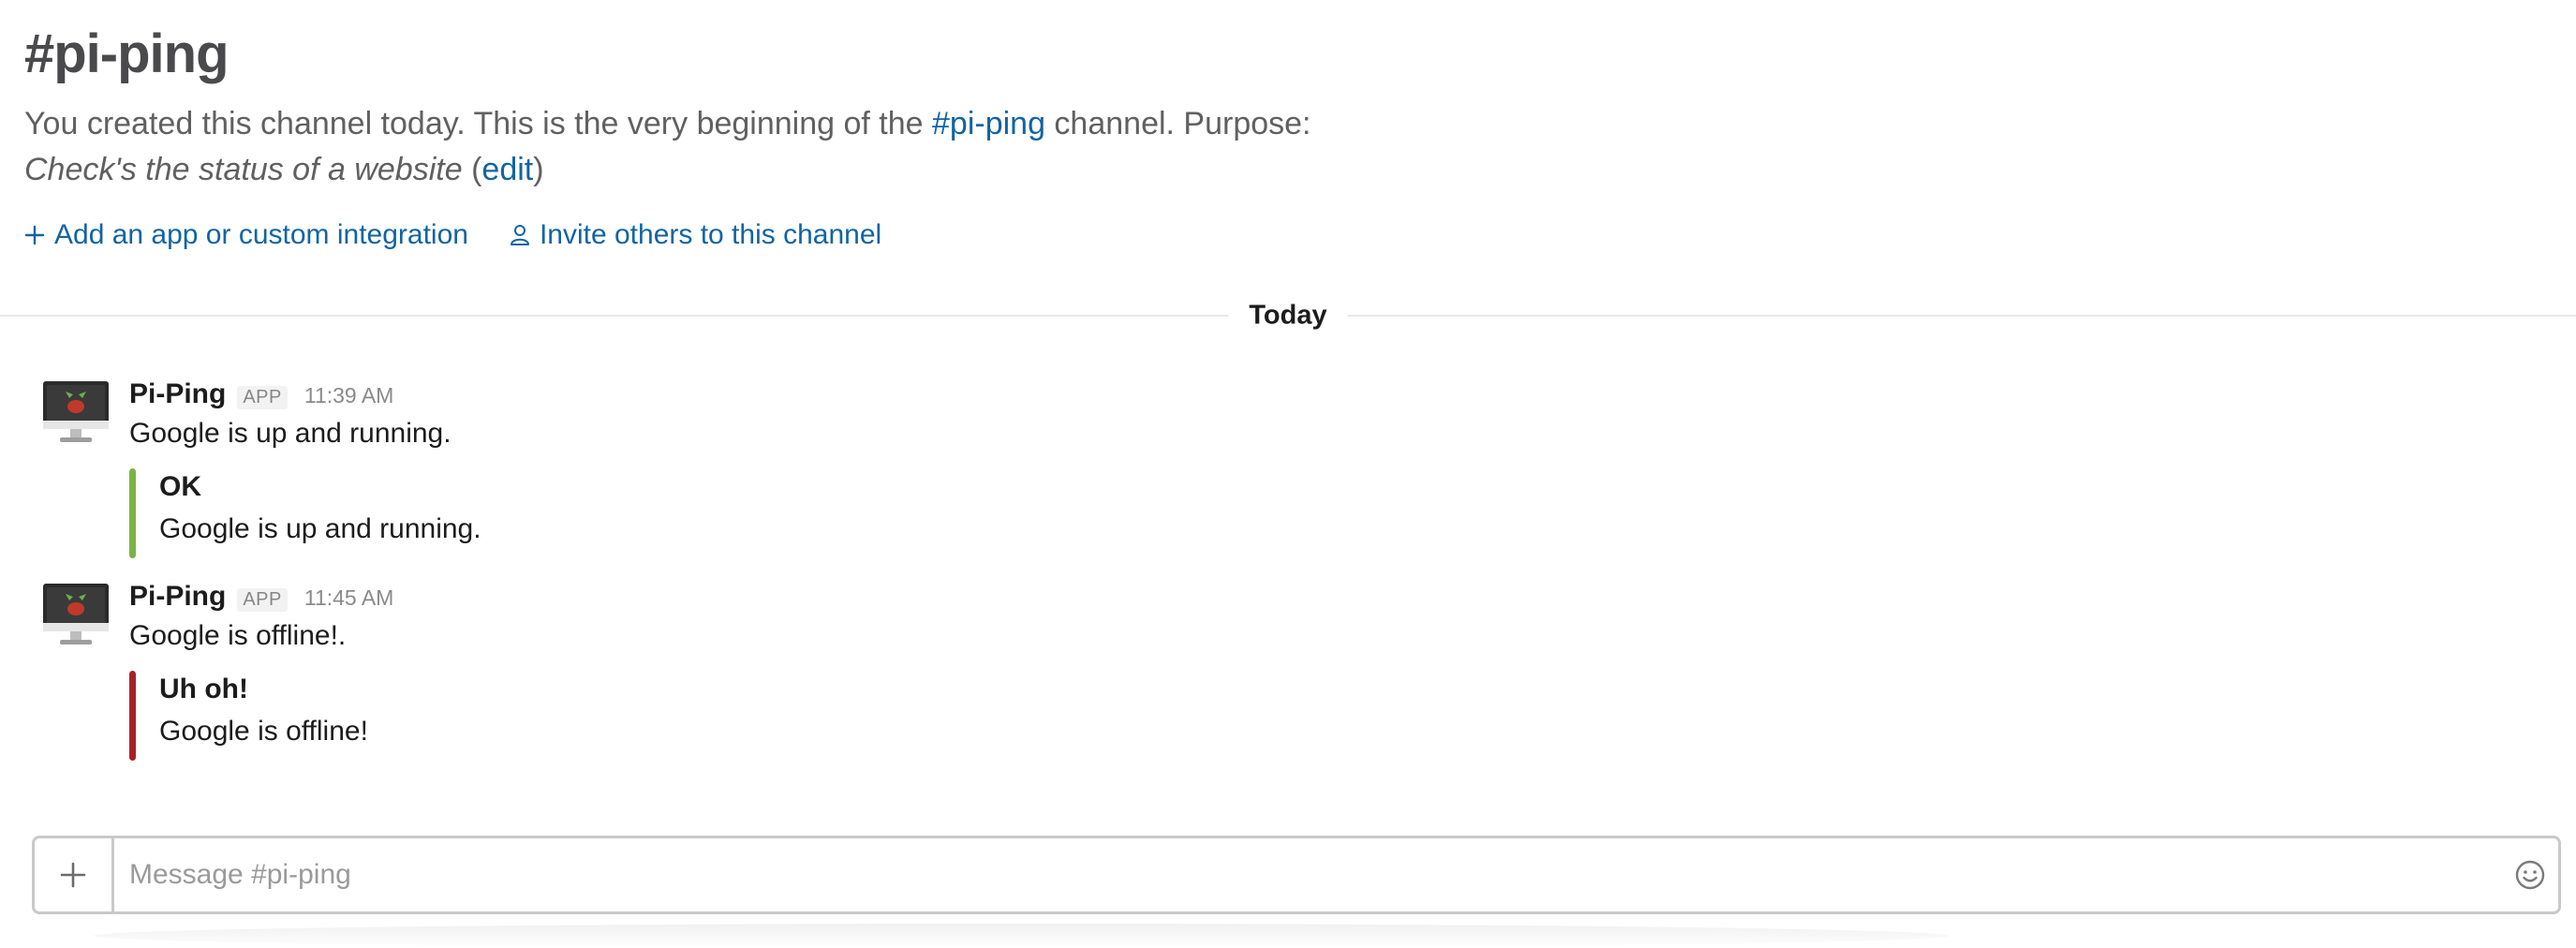 The width and height of the screenshot is (2576, 948). I want to click on composer-plus-button, so click(74, 875).